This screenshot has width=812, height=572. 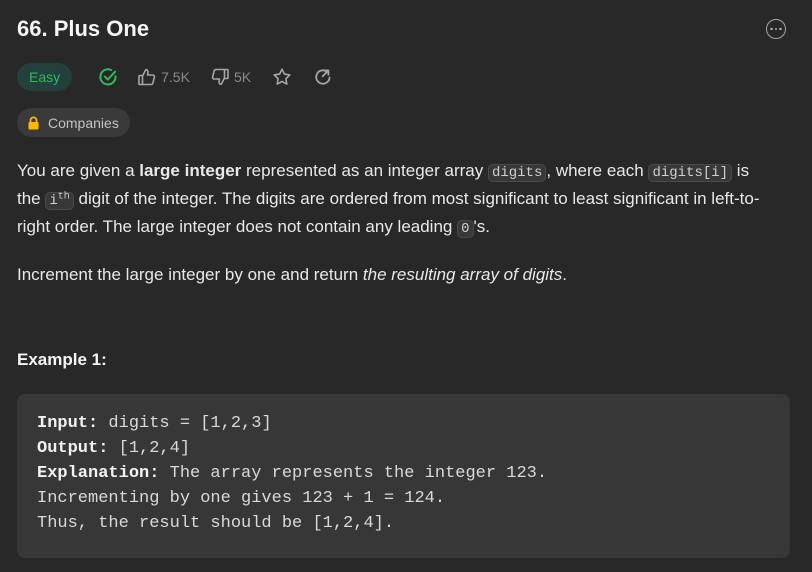 What do you see at coordinates (45, 77) in the screenshot?
I see `difficulty-badge: Easy` at bounding box center [45, 77].